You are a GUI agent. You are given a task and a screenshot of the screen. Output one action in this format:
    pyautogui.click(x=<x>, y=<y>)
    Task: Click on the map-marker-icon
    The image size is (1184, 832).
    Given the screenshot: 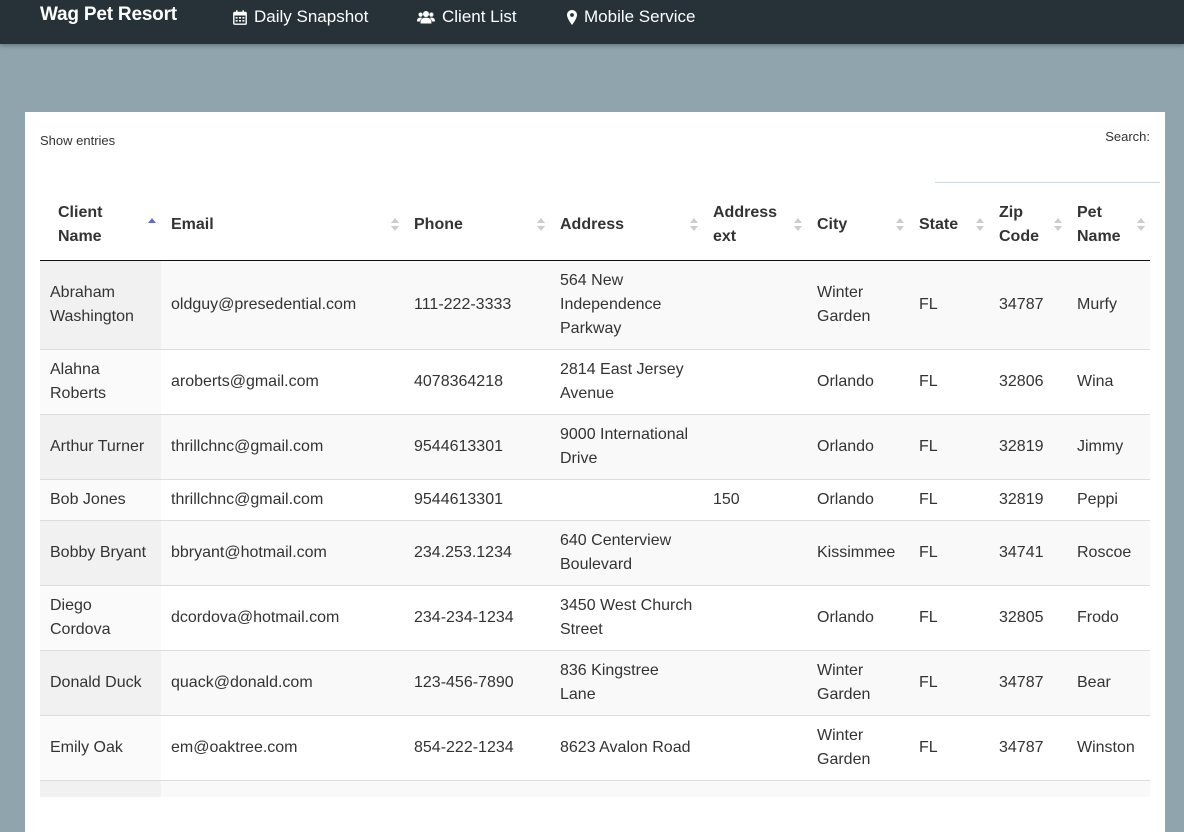 What is the action you would take?
    pyautogui.click(x=572, y=17)
    